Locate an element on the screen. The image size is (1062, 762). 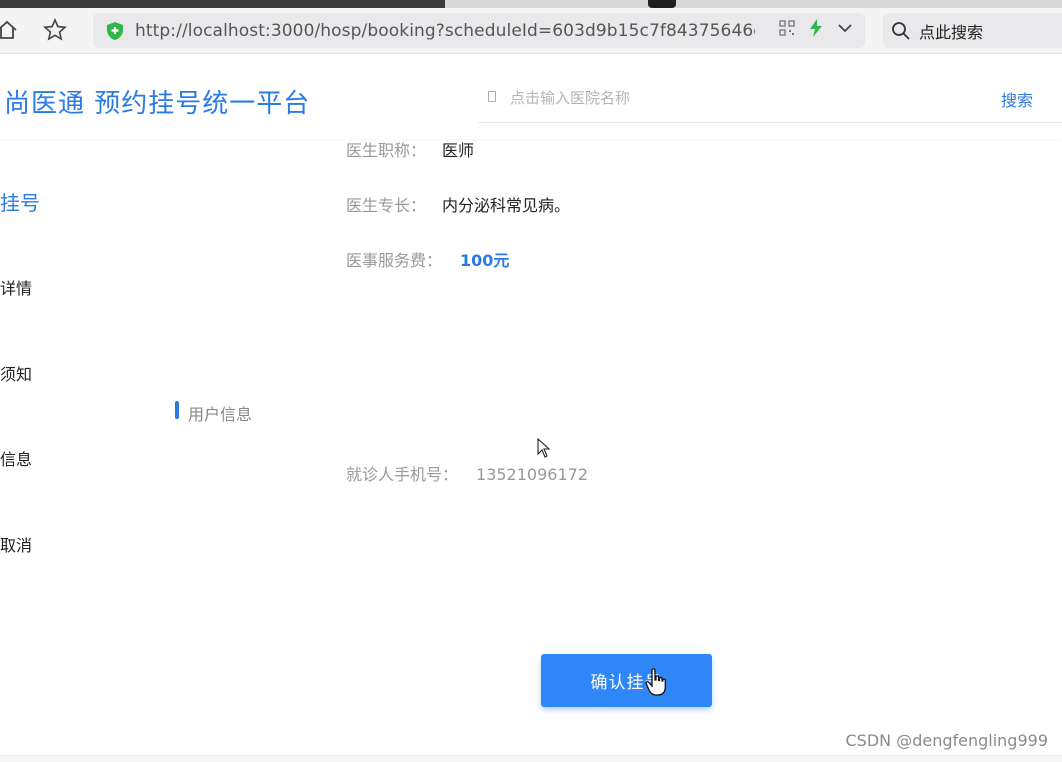
service-fee-value: 100元 is located at coordinates (485, 260).